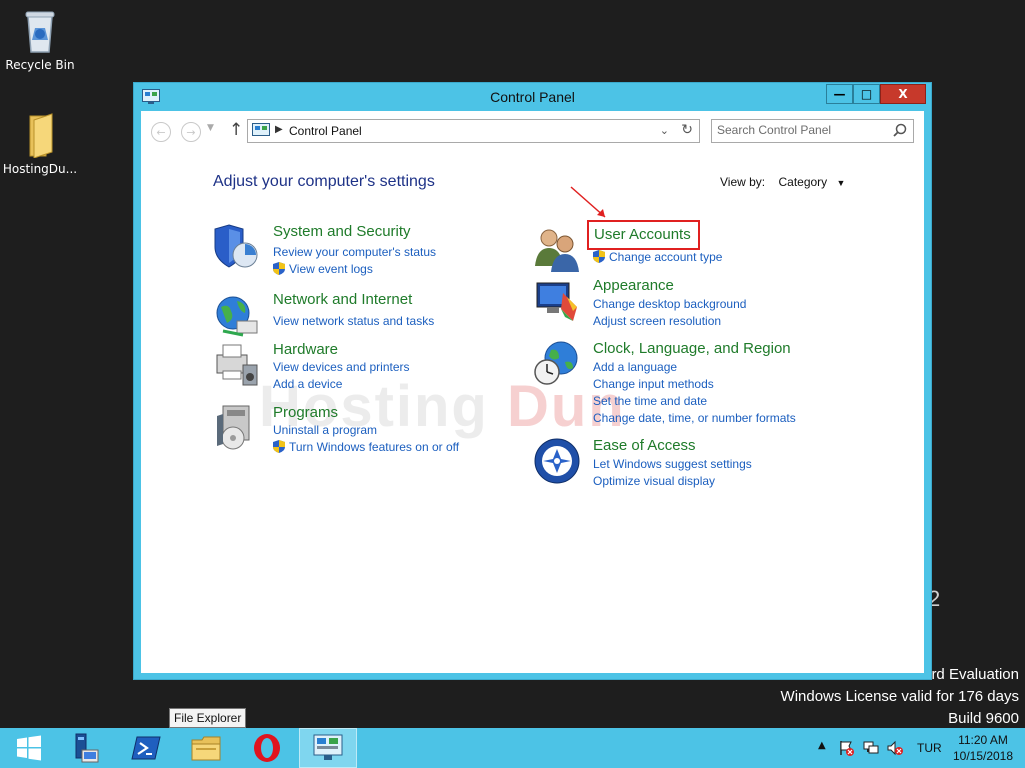 Image resolution: width=1025 pixels, height=768 pixels. What do you see at coordinates (366, 430) in the screenshot?
I see `link-uninstall-program: Uninstall a program` at bounding box center [366, 430].